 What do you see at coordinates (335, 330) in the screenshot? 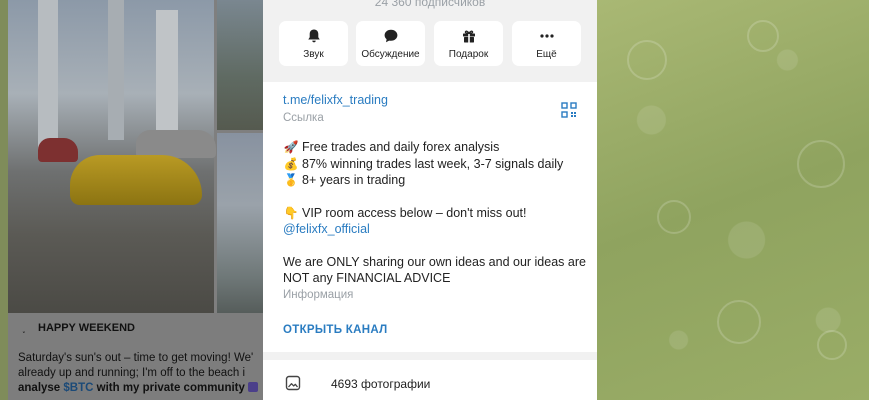
I see `open-channel-button: ОТКРЫТЬ КАНАЛ` at bounding box center [335, 330].